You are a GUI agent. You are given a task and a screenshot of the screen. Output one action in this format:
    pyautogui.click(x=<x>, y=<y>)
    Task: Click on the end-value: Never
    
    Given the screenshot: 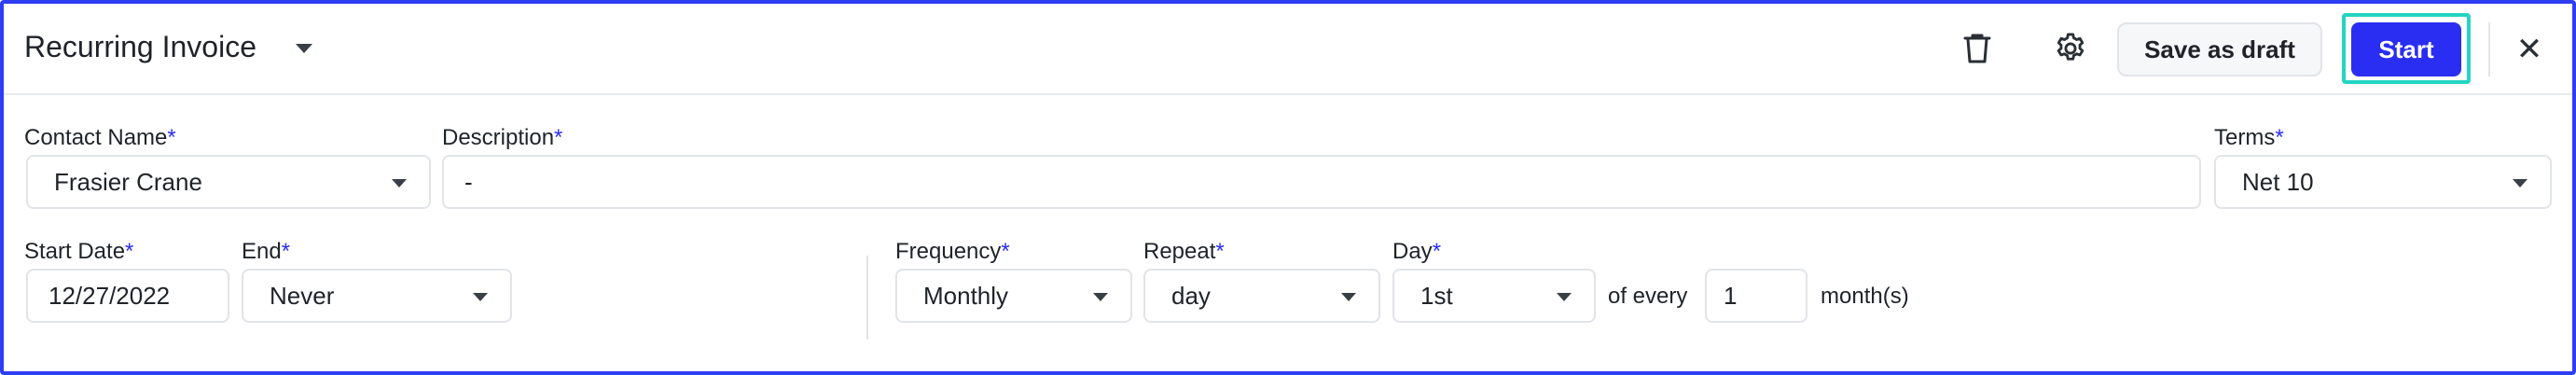 What is the action you would take?
    pyautogui.click(x=302, y=295)
    